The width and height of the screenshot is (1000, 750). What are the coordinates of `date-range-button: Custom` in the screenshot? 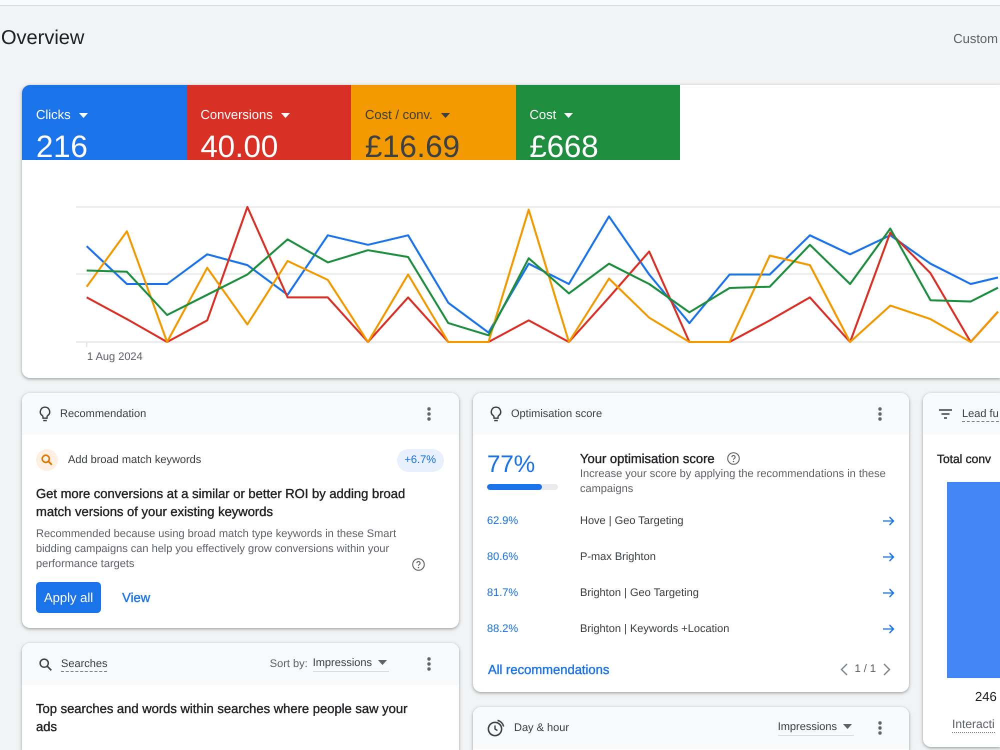 It's located at (975, 38).